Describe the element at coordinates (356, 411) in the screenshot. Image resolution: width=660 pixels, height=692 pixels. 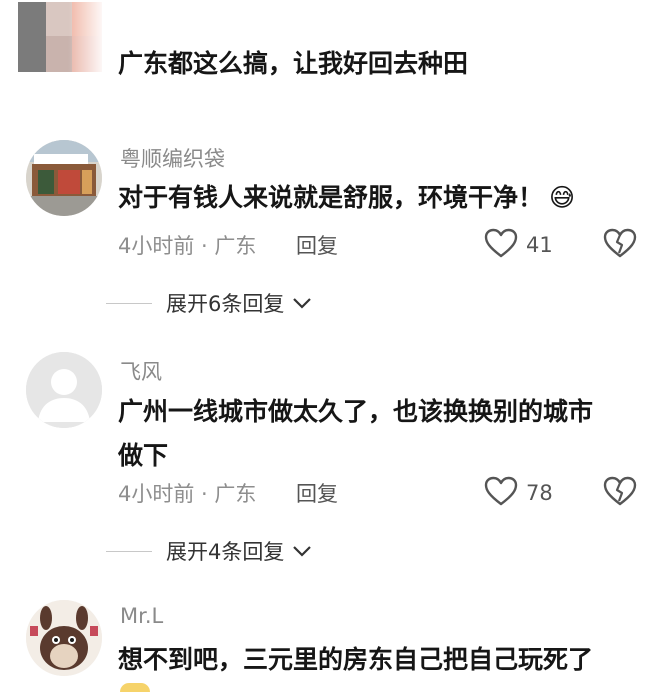
I see `comment-text-line: 广州一线城市做太久了，也该换换别的城市` at that location.